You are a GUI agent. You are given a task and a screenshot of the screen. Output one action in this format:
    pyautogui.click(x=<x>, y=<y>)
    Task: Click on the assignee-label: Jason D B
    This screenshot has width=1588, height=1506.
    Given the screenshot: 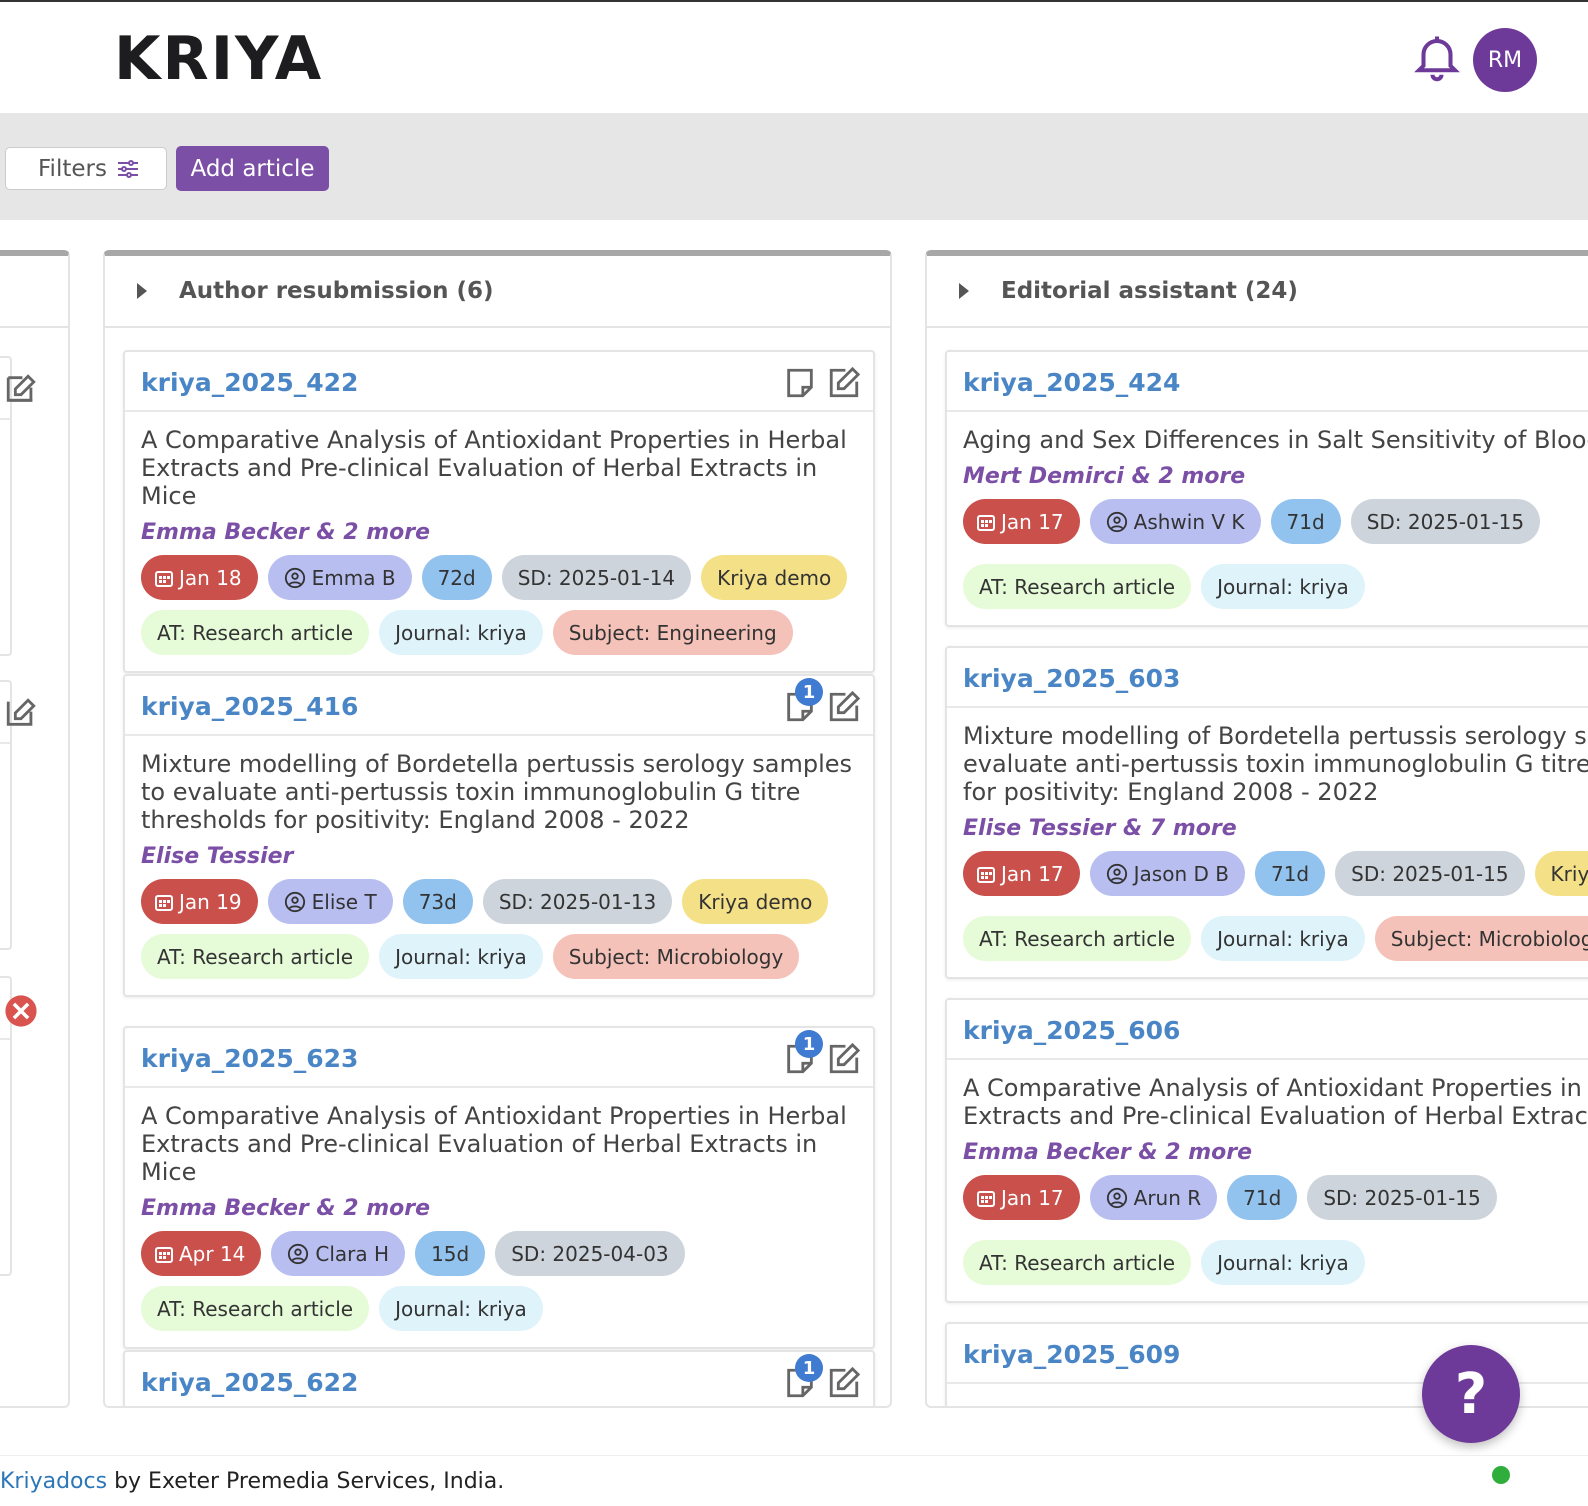 What is the action you would take?
    pyautogui.click(x=1181, y=873)
    